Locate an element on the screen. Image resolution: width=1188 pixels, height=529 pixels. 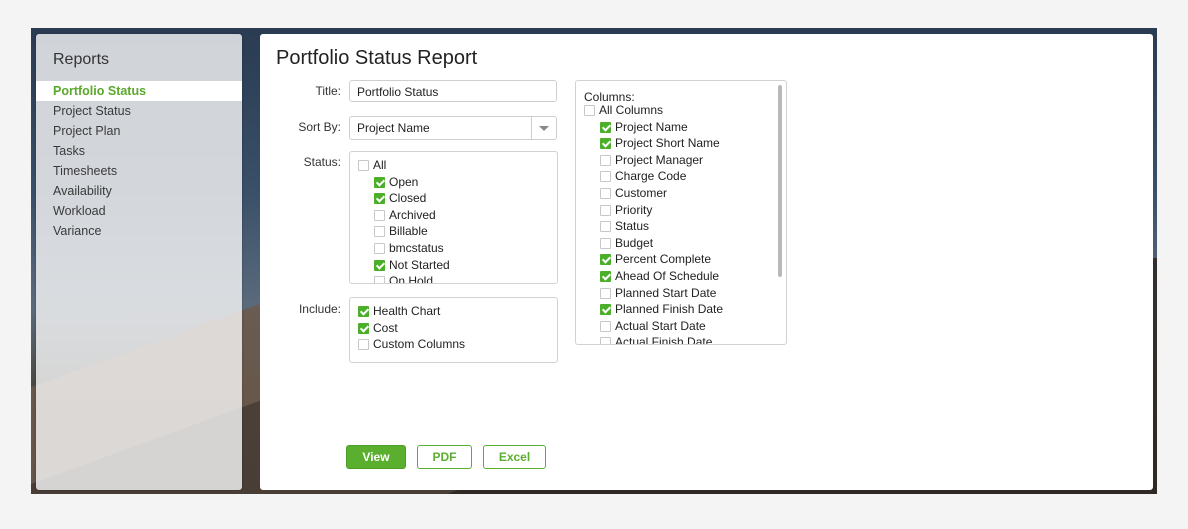
checkbox-label: bmcstatus is located at coordinates (416, 248).